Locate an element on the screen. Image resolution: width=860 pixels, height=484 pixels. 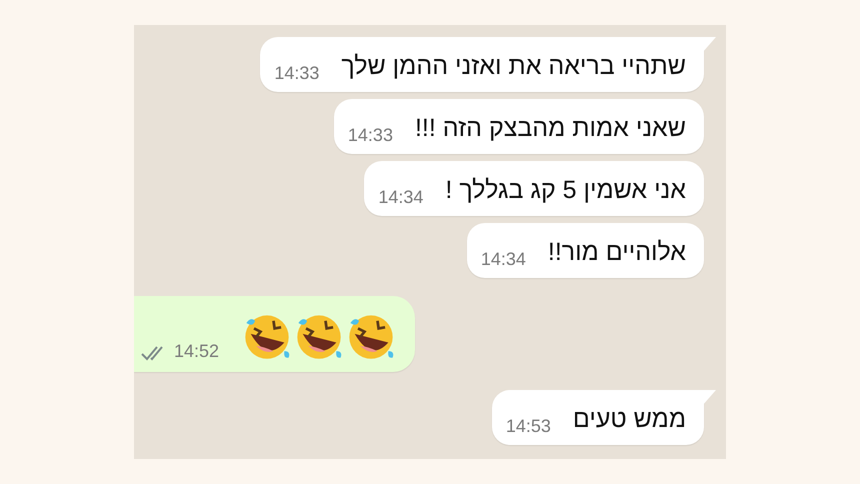
message-text: אני אשמין 5 קג בגללך ! is located at coordinates (565, 190).